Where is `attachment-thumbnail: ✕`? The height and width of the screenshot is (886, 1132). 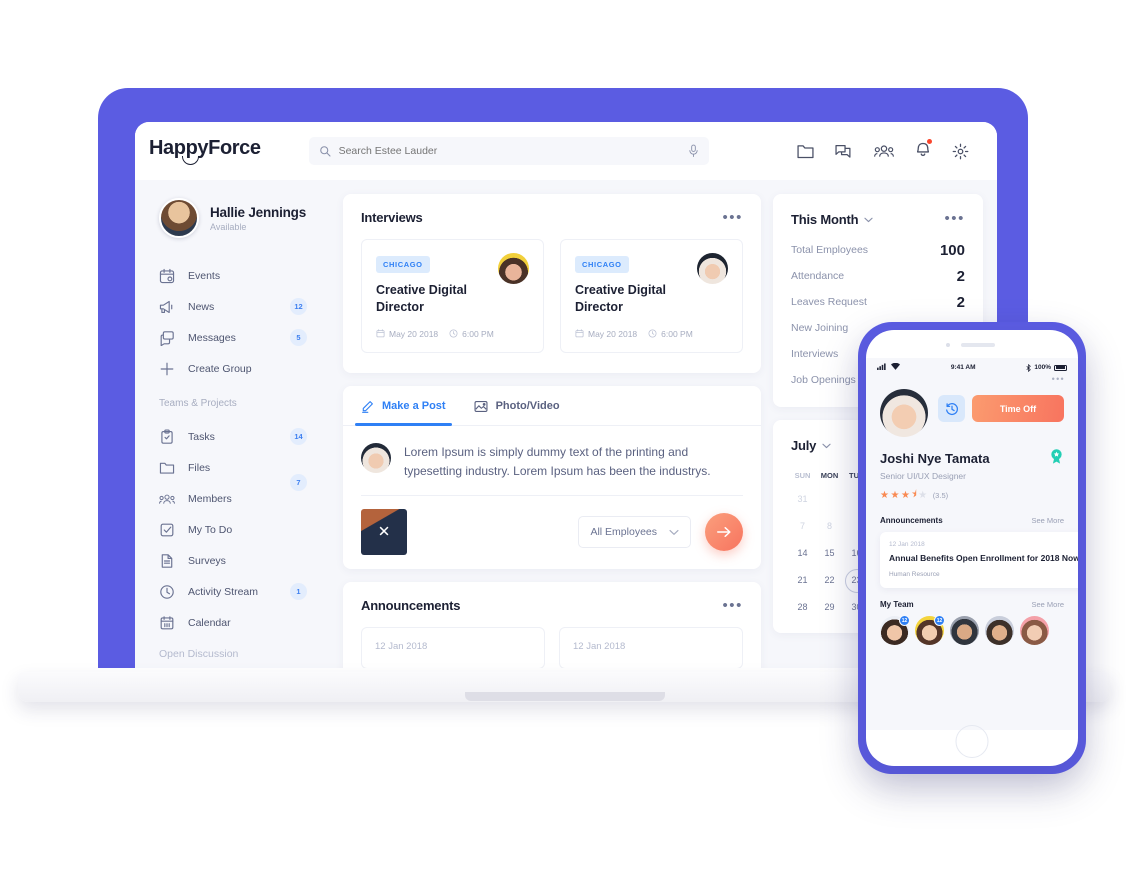 attachment-thumbnail: ✕ is located at coordinates (384, 532).